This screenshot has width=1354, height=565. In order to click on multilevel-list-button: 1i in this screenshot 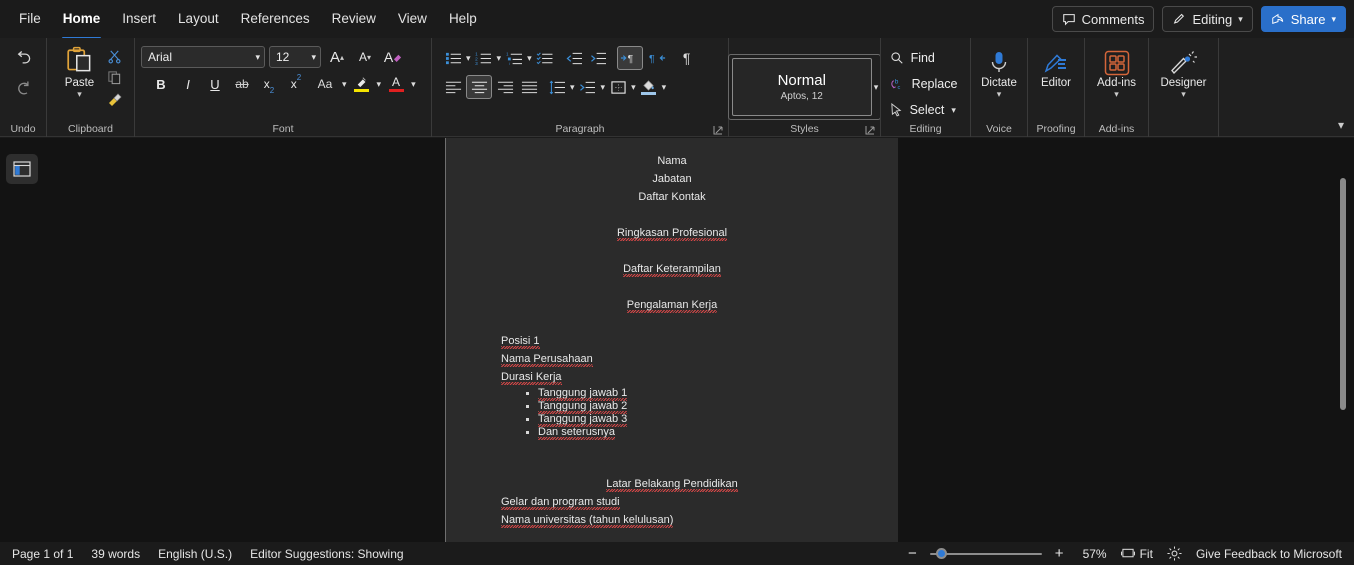, I will do `click(514, 58)`.